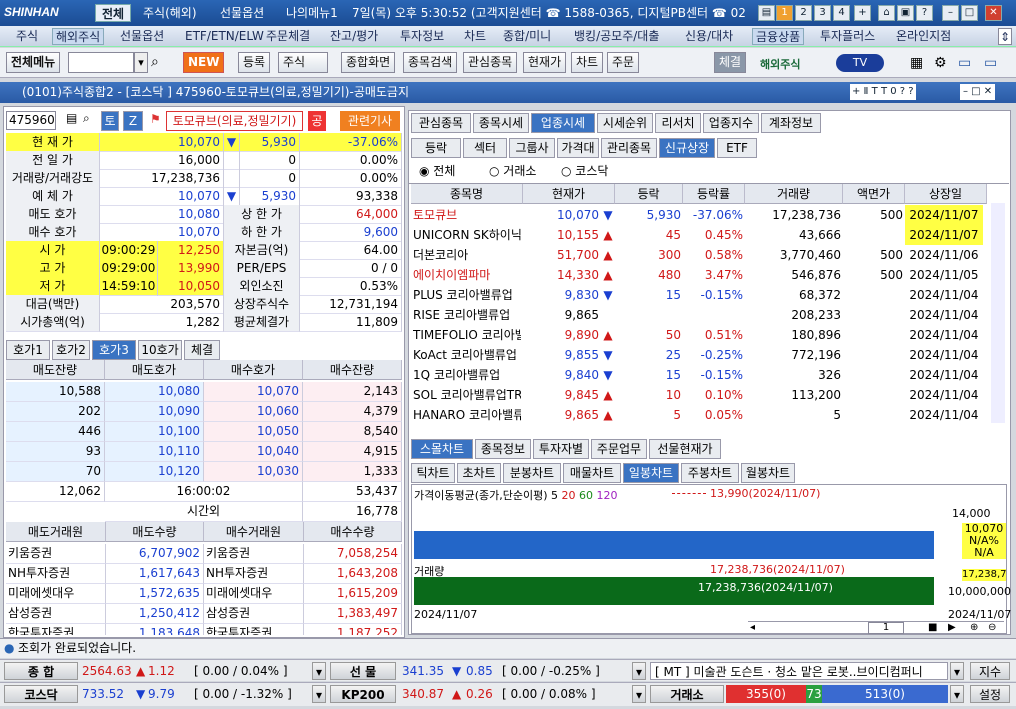 This screenshot has height=709, width=1016. What do you see at coordinates (587, 62) in the screenshot?
I see `chart-button: 차트` at bounding box center [587, 62].